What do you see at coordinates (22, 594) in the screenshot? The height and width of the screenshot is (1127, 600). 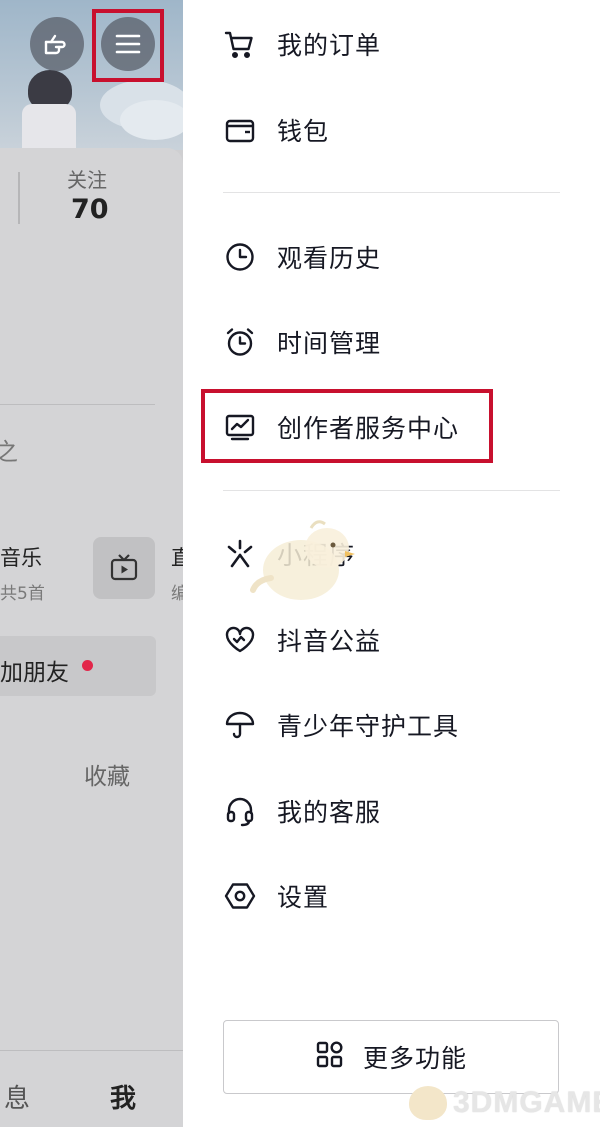 I see `music-count: 共5首` at bounding box center [22, 594].